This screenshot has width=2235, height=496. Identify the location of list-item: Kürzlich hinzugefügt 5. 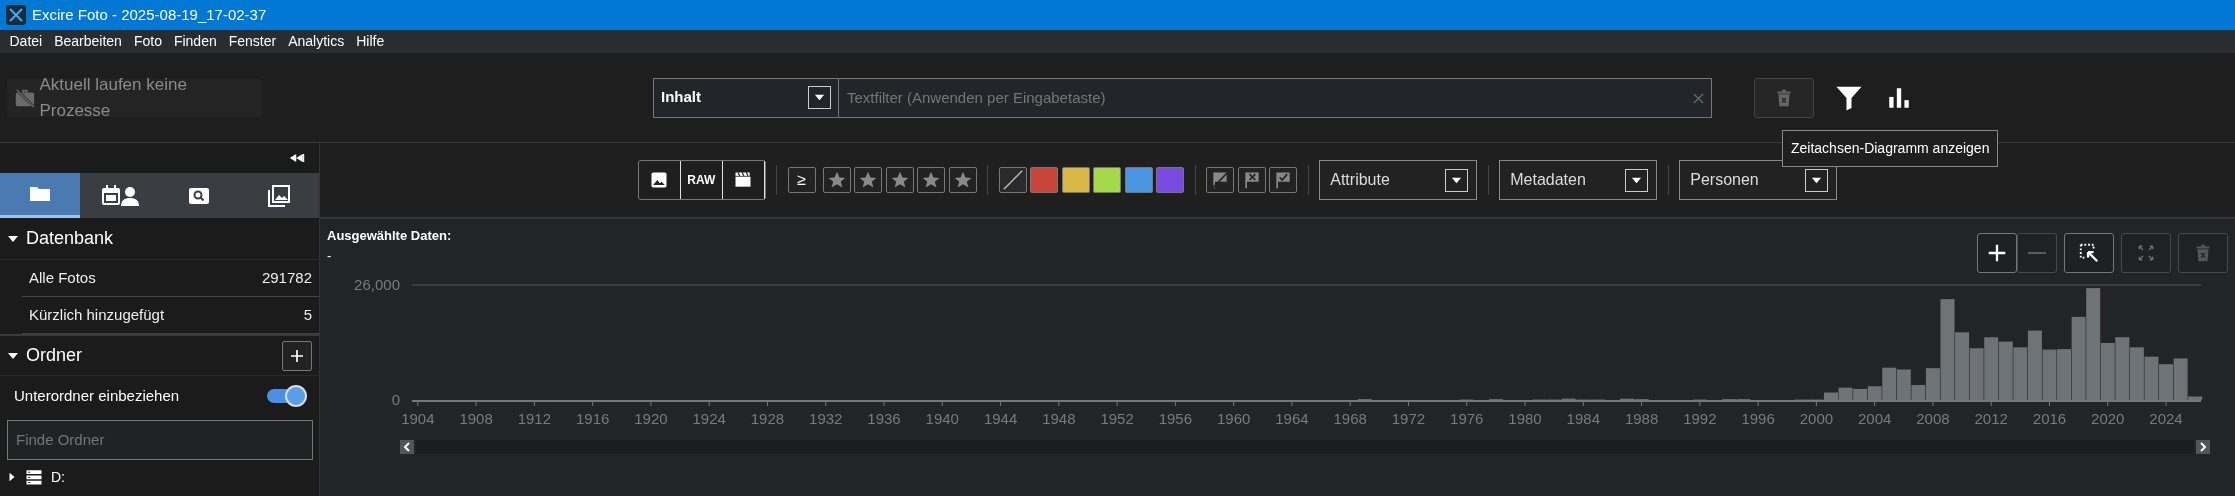
(170, 315).